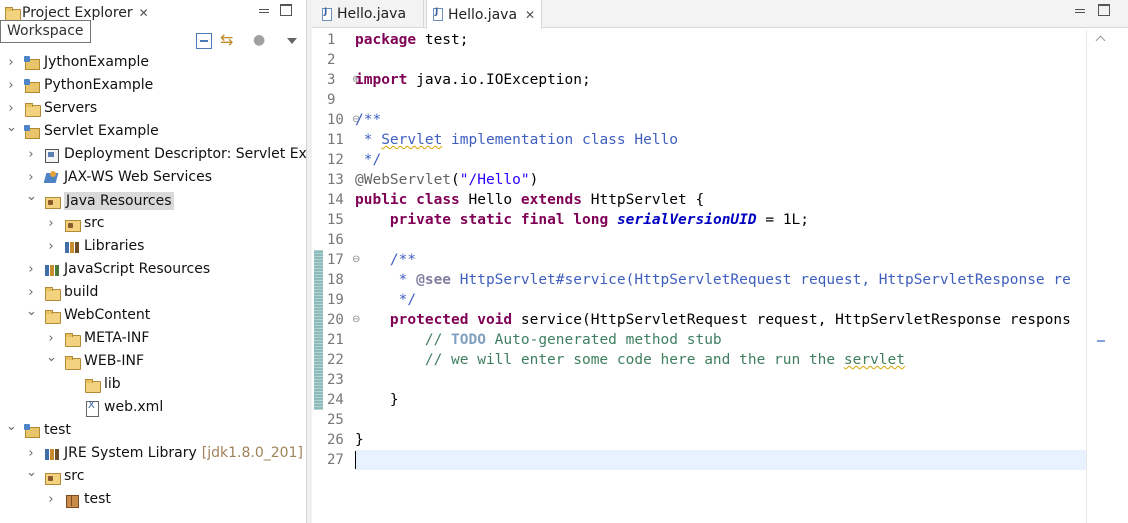 The height and width of the screenshot is (523, 1128). I want to click on overview-ruler, so click(1100, 276).